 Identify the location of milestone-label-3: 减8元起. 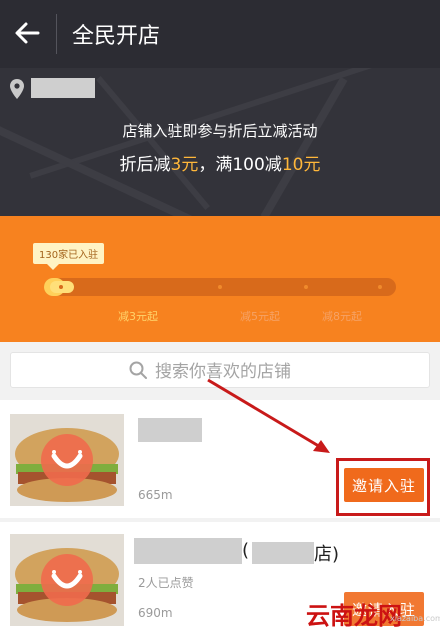
(342, 316).